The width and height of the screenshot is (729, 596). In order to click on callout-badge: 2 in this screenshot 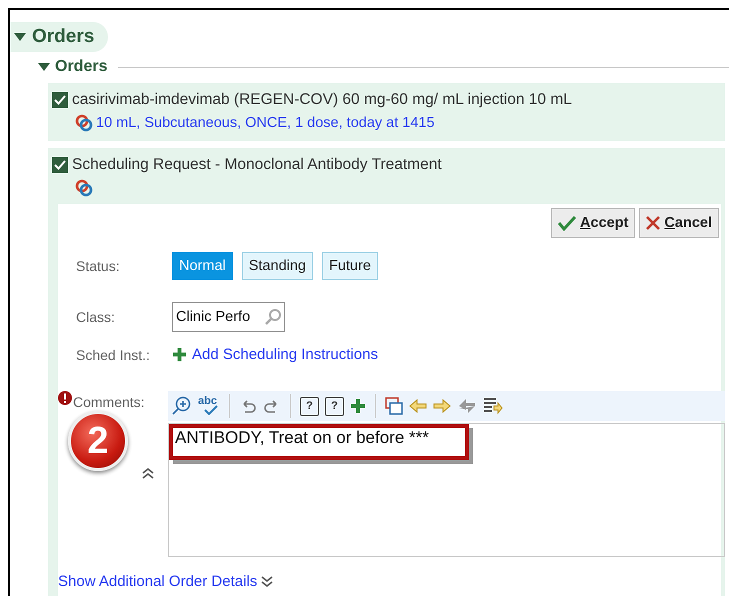, I will do `click(98, 441)`.